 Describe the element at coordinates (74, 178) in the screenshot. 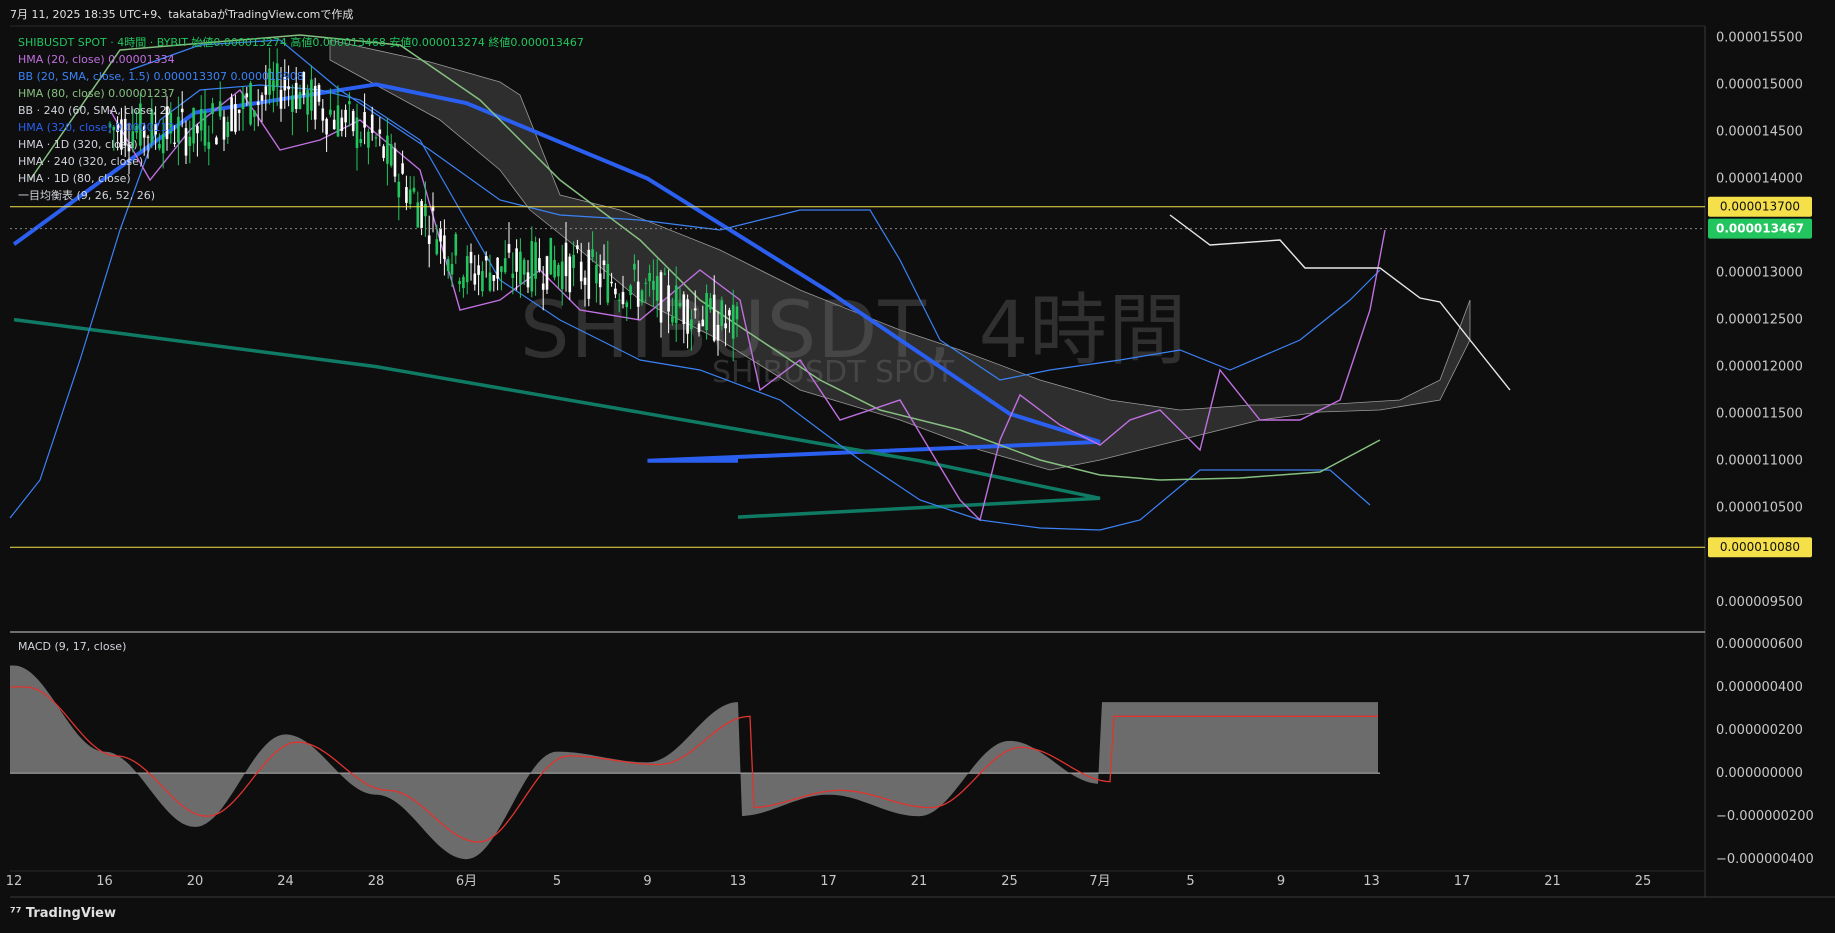

I see `legend-hma1d80: HMA · 1D (80, close)` at that location.